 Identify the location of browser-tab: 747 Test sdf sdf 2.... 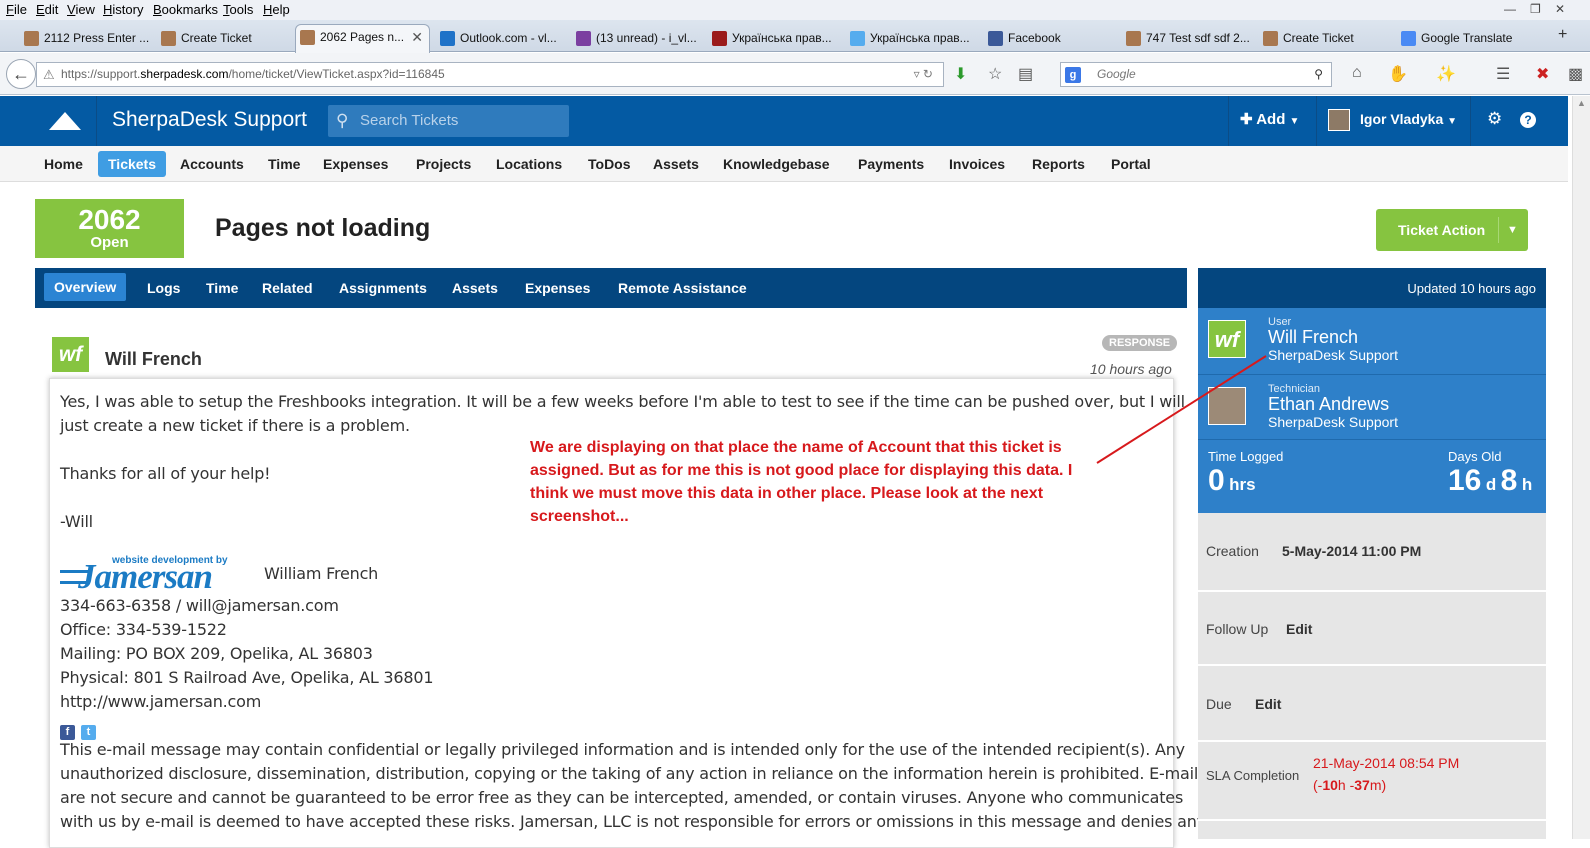
(1187, 39).